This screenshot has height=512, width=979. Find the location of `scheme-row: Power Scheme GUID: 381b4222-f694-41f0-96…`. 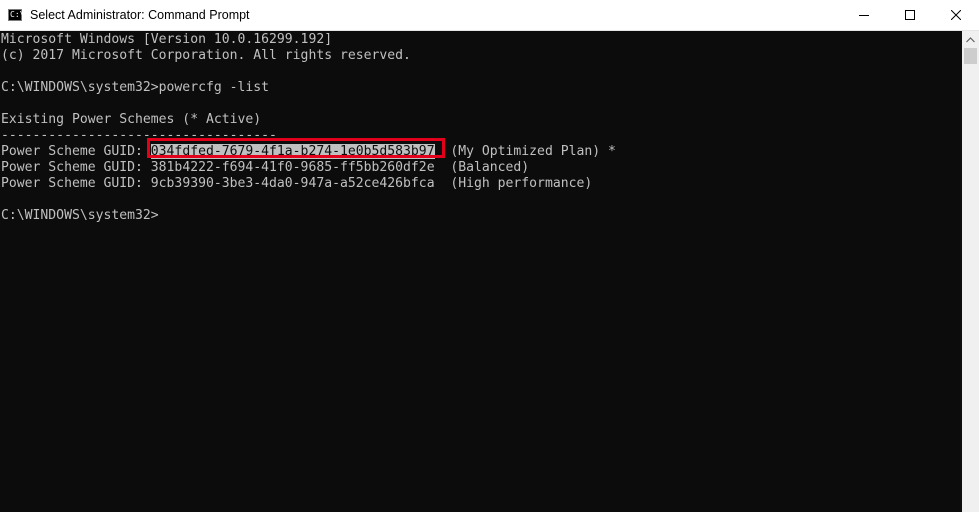

scheme-row: Power Scheme GUID: 381b4222-f694-41f0-96… is located at coordinates (265, 168).